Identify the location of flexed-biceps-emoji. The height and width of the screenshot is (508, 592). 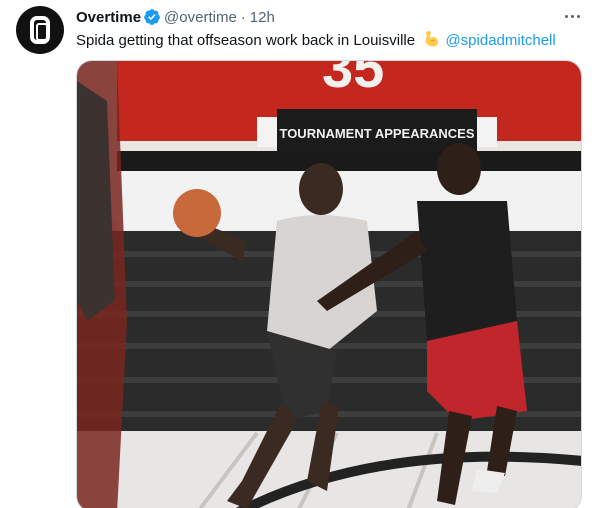
(430, 39).